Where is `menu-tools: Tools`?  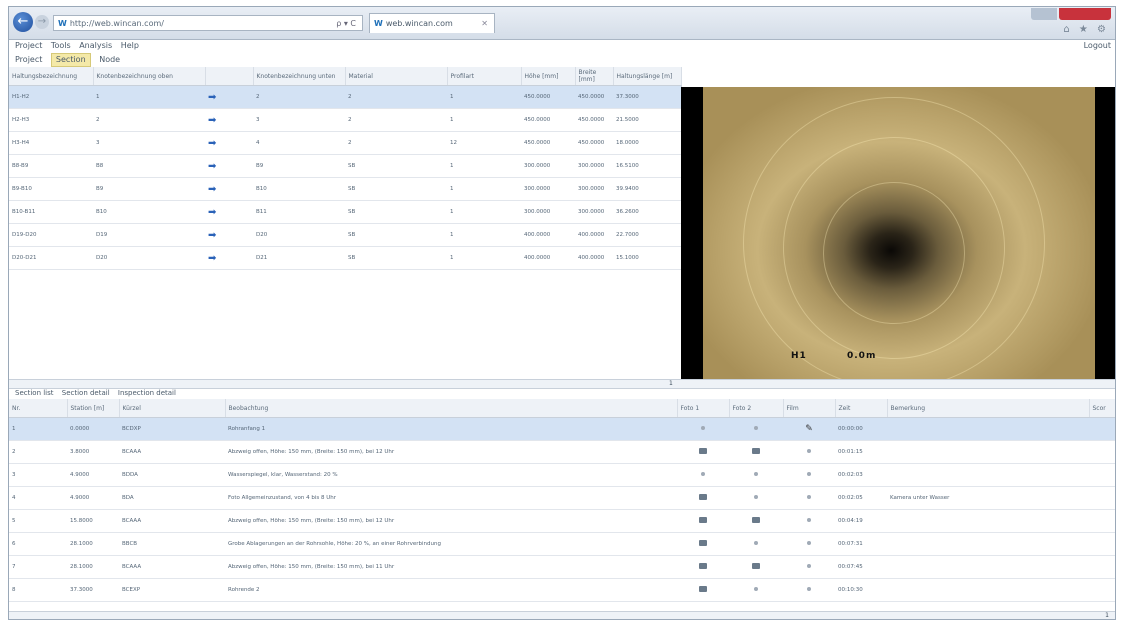
menu-tools: Tools is located at coordinates (61, 45).